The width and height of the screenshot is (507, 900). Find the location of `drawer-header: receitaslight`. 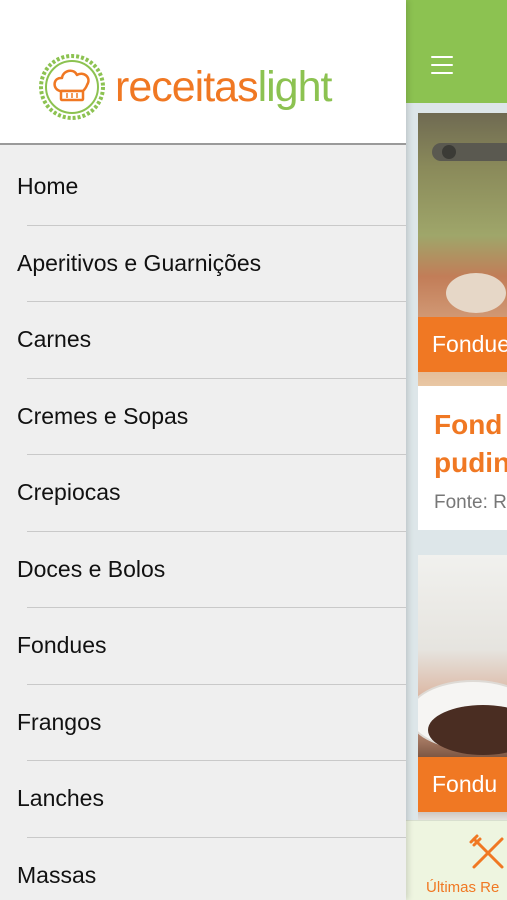

drawer-header: receitaslight is located at coordinates (203, 72).